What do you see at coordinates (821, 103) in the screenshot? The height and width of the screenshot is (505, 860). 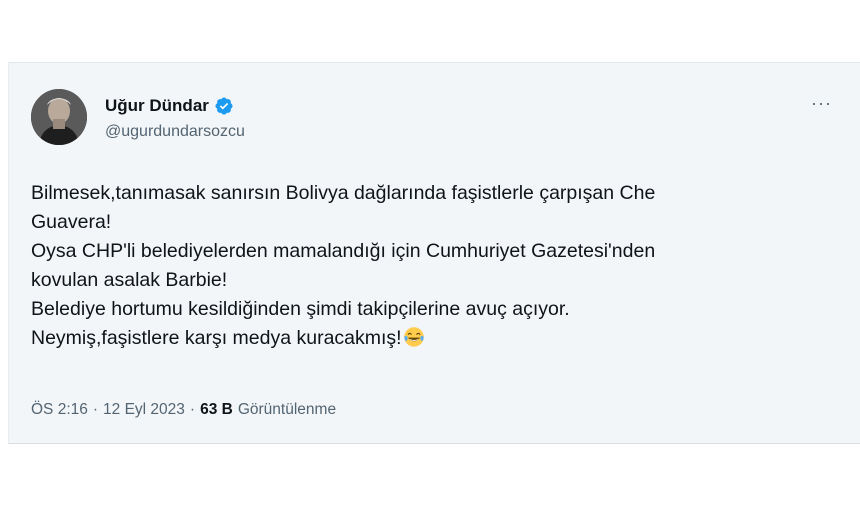 I see `more-options-button: ···` at bounding box center [821, 103].